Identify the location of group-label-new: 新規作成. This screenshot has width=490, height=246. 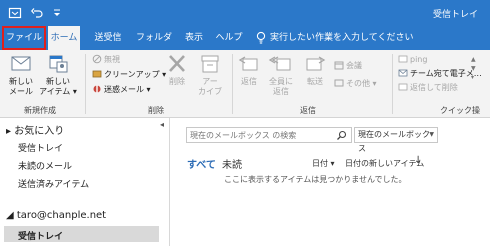
(40, 110).